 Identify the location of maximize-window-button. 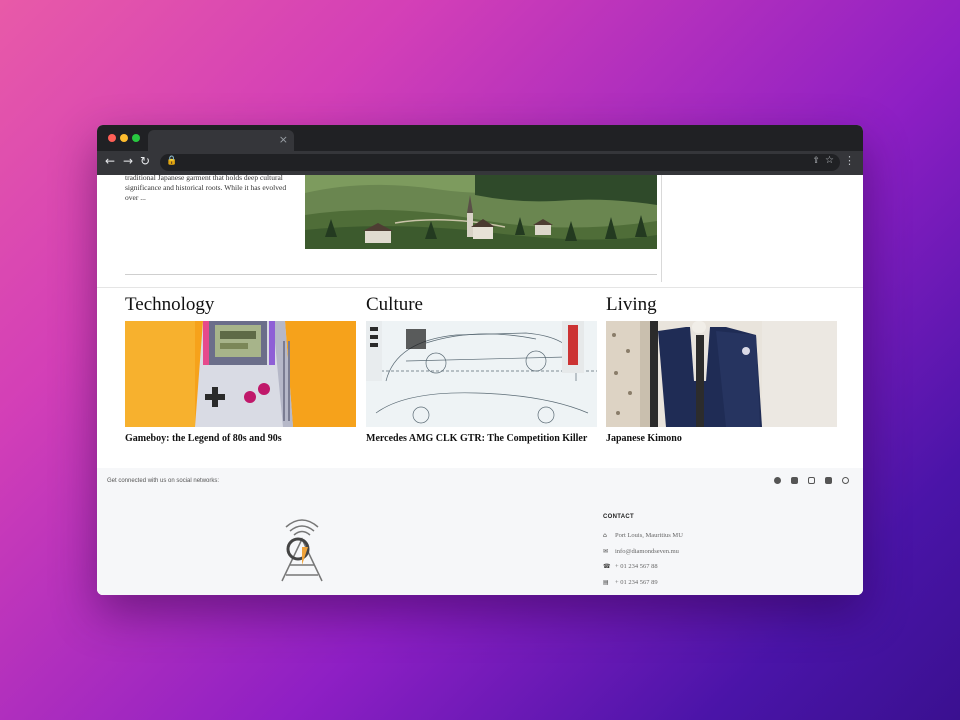
(136, 138).